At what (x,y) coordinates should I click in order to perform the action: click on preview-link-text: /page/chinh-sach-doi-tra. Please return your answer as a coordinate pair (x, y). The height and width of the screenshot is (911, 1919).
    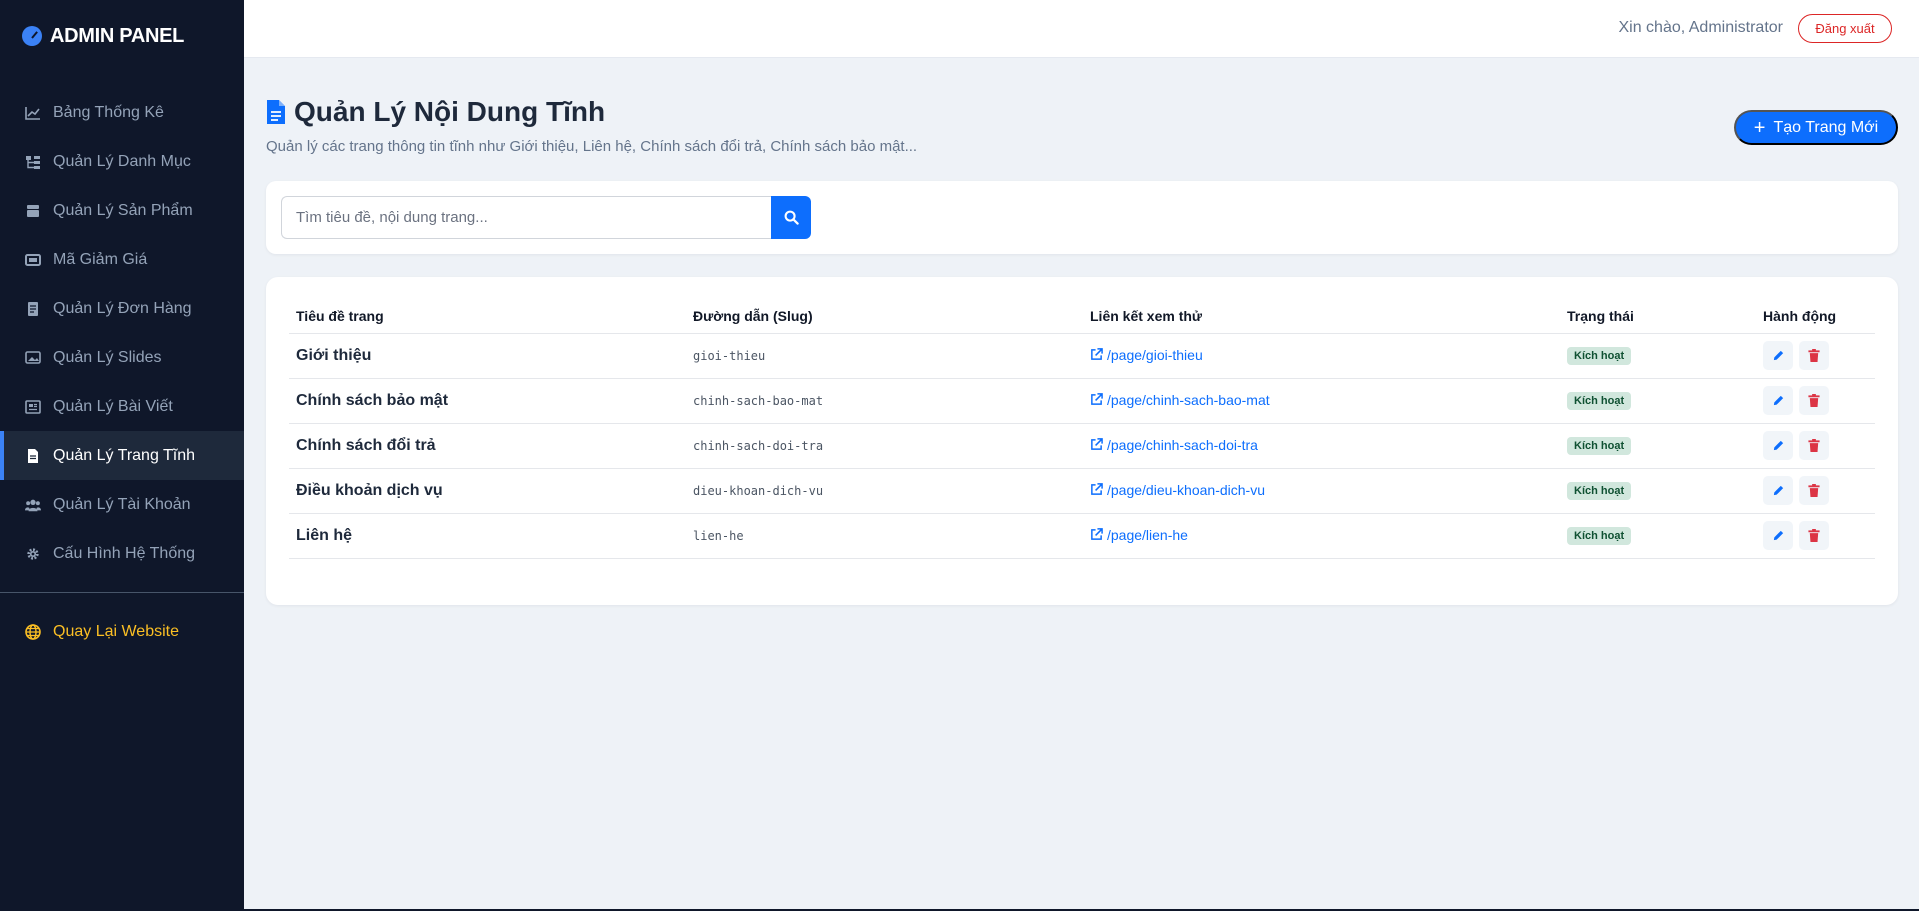
    Looking at the image, I should click on (1182, 444).